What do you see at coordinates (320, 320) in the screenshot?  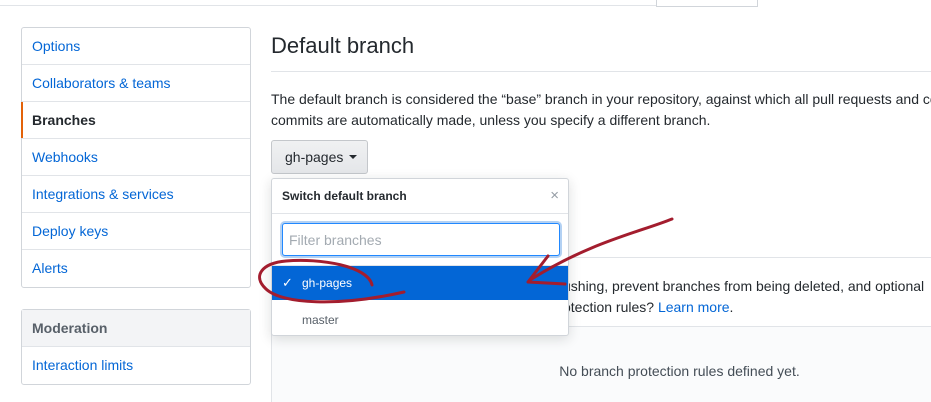 I see `branch-option-label: master` at bounding box center [320, 320].